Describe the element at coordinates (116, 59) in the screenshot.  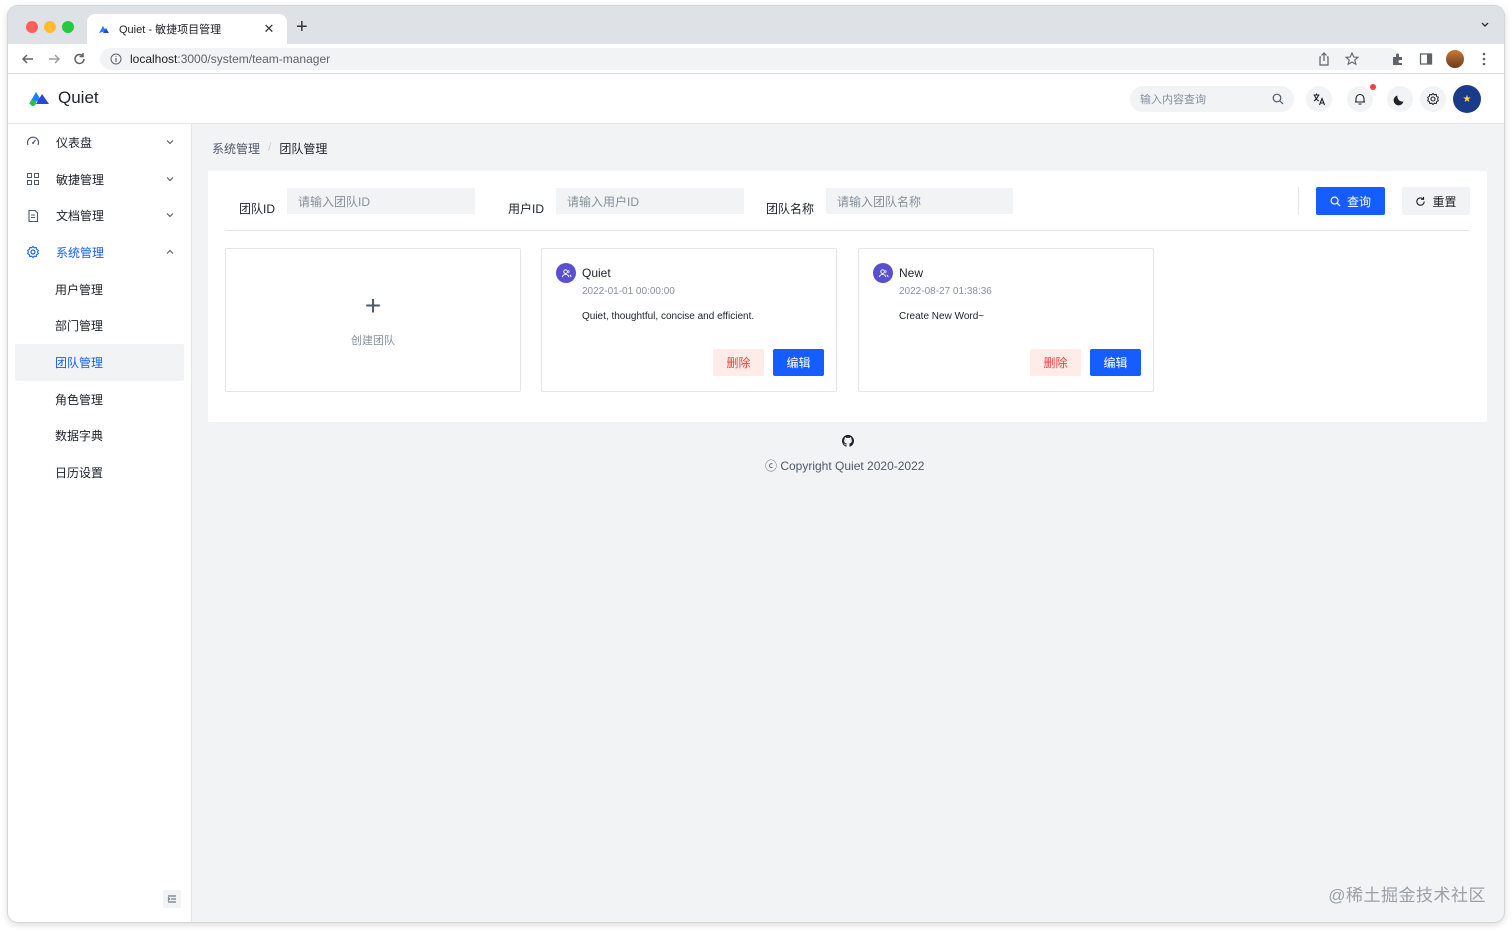
I see `info-icon` at that location.